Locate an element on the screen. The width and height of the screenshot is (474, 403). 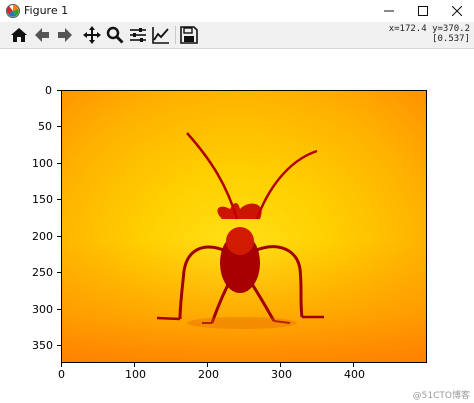
title-bar: Figure 1 is located at coordinates (237, 11).